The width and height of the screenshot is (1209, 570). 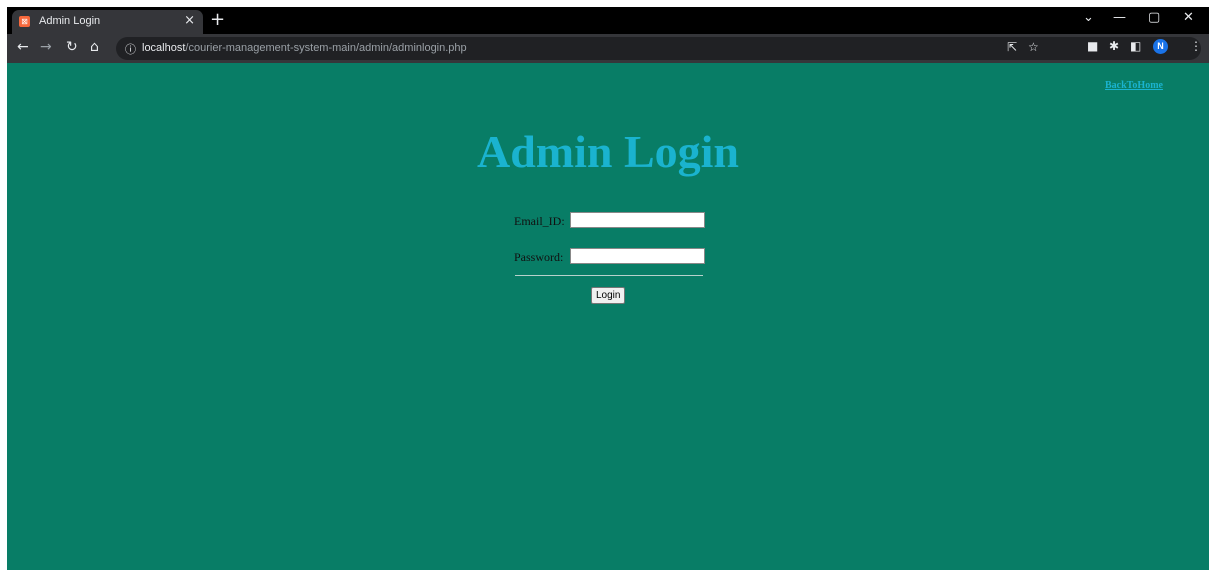 What do you see at coordinates (637, 256) in the screenshot?
I see `password-field` at bounding box center [637, 256].